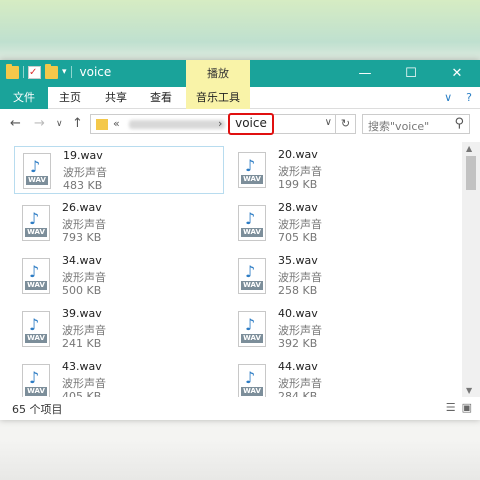  What do you see at coordinates (59, 124) in the screenshot?
I see `recent-locations-button: ∨` at bounding box center [59, 124].